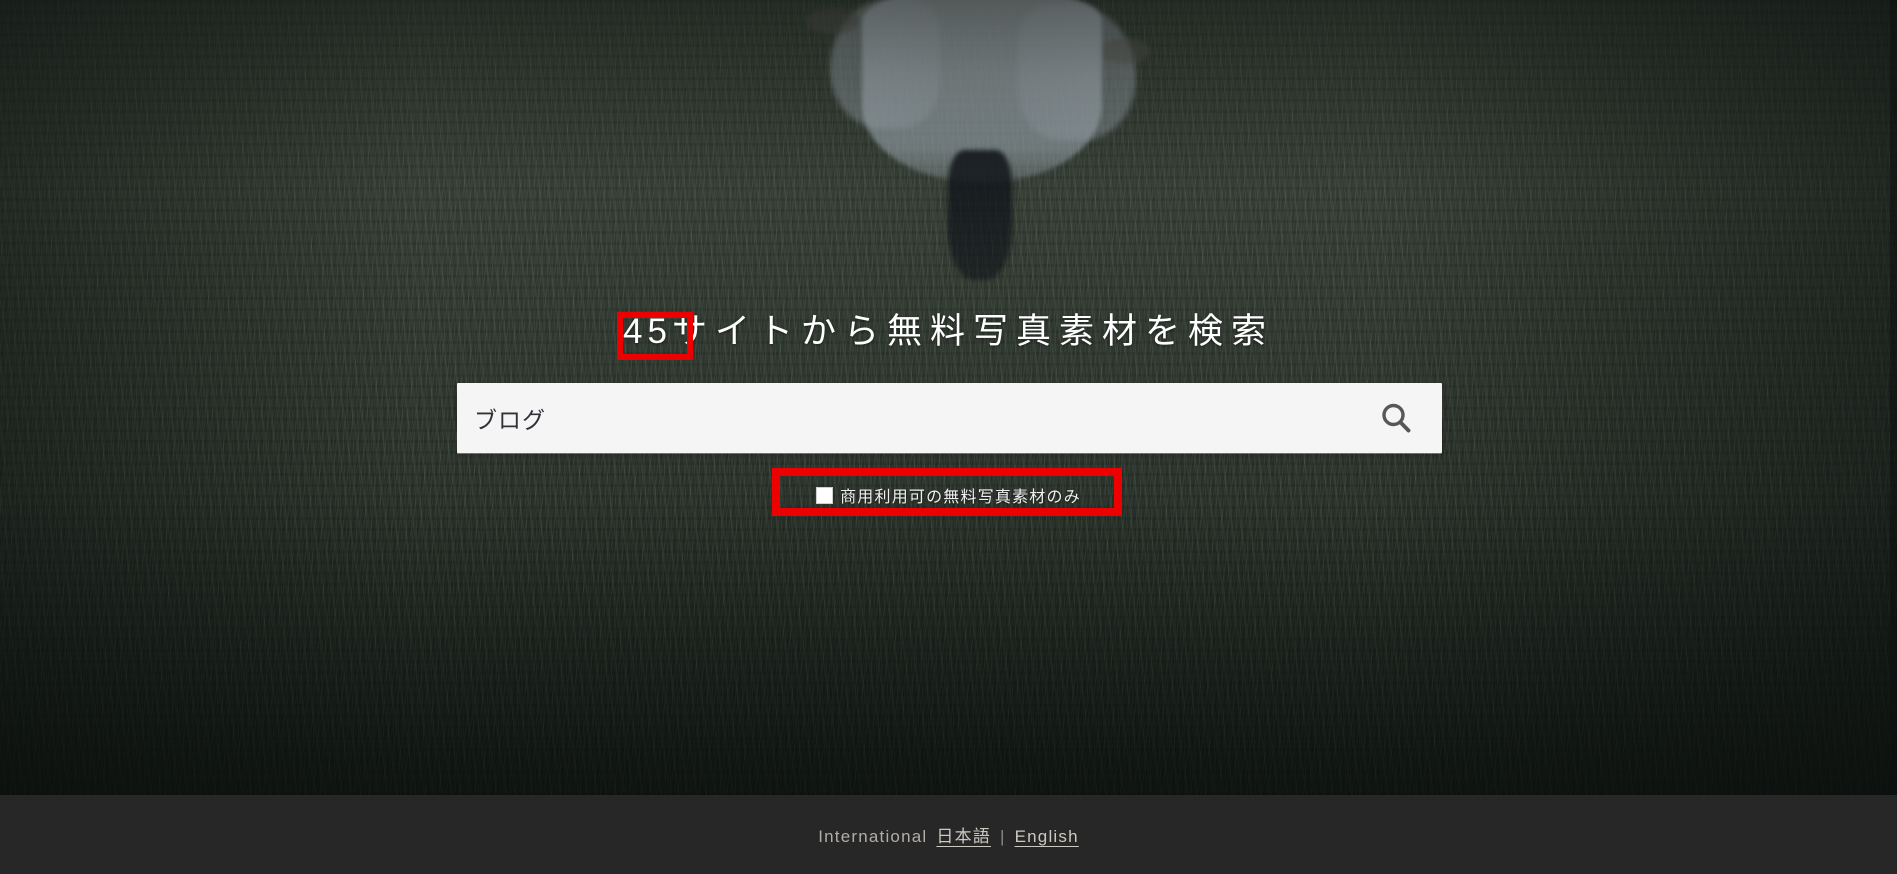 The height and width of the screenshot is (874, 1897). What do you see at coordinates (972, 331) in the screenshot?
I see `page-title-text: サイトから無料写真素材を検索` at bounding box center [972, 331].